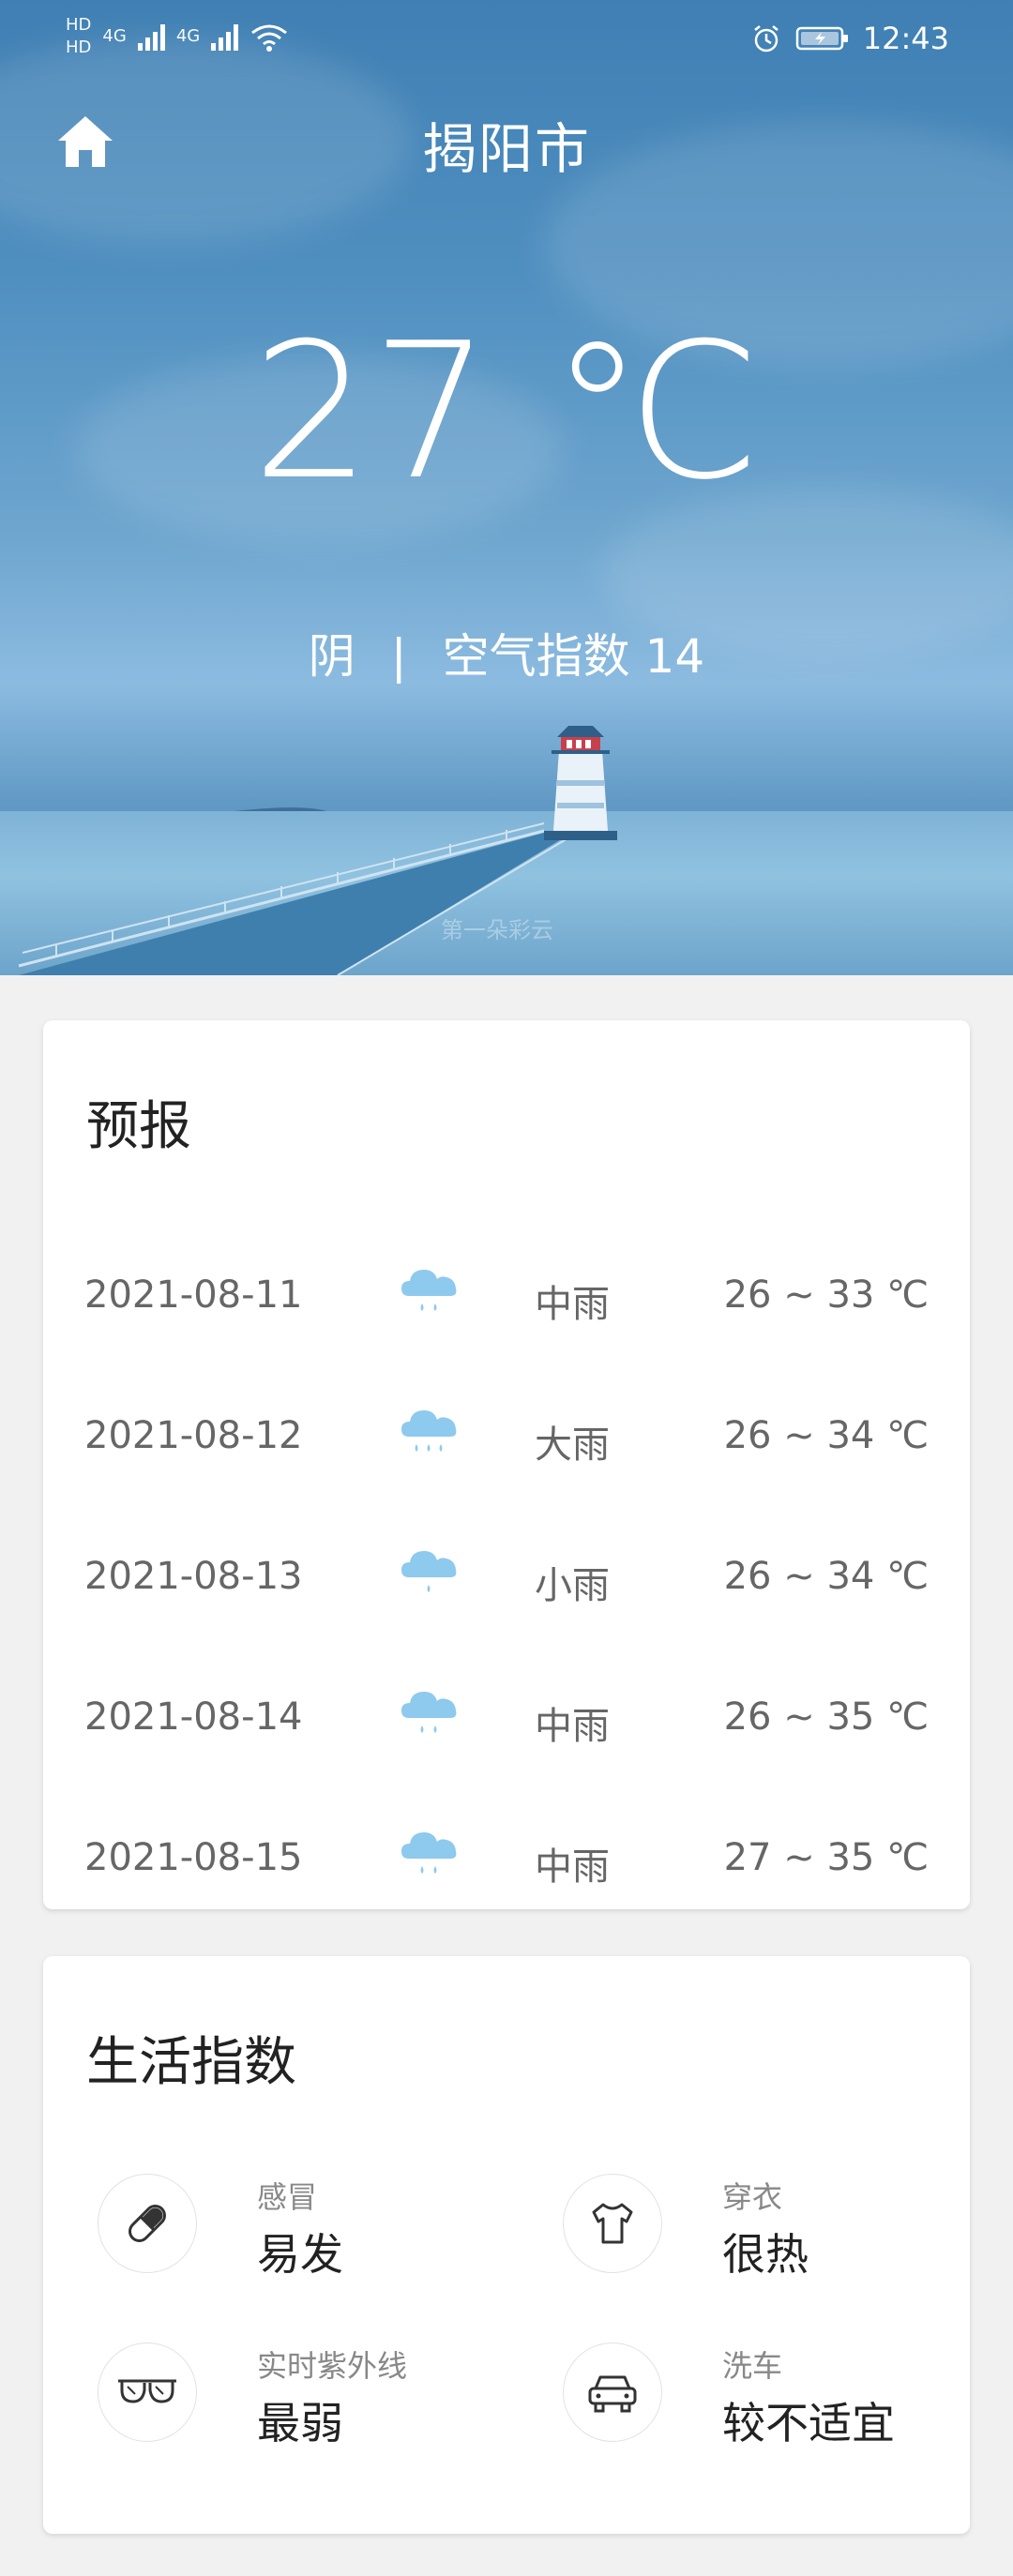  What do you see at coordinates (300, 2423) in the screenshot?
I see `life-index-value: 最弱` at bounding box center [300, 2423].